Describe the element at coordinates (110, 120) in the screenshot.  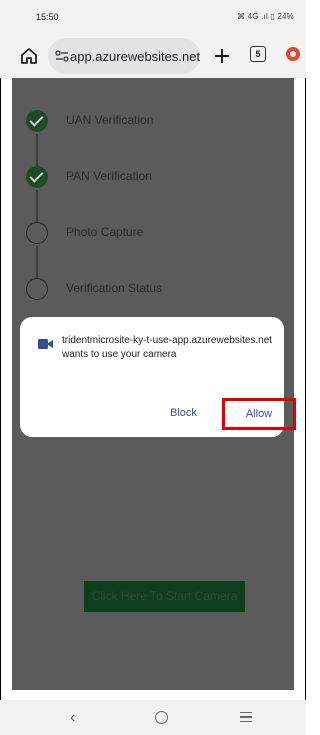
I see `step-label: UAN Verification` at that location.